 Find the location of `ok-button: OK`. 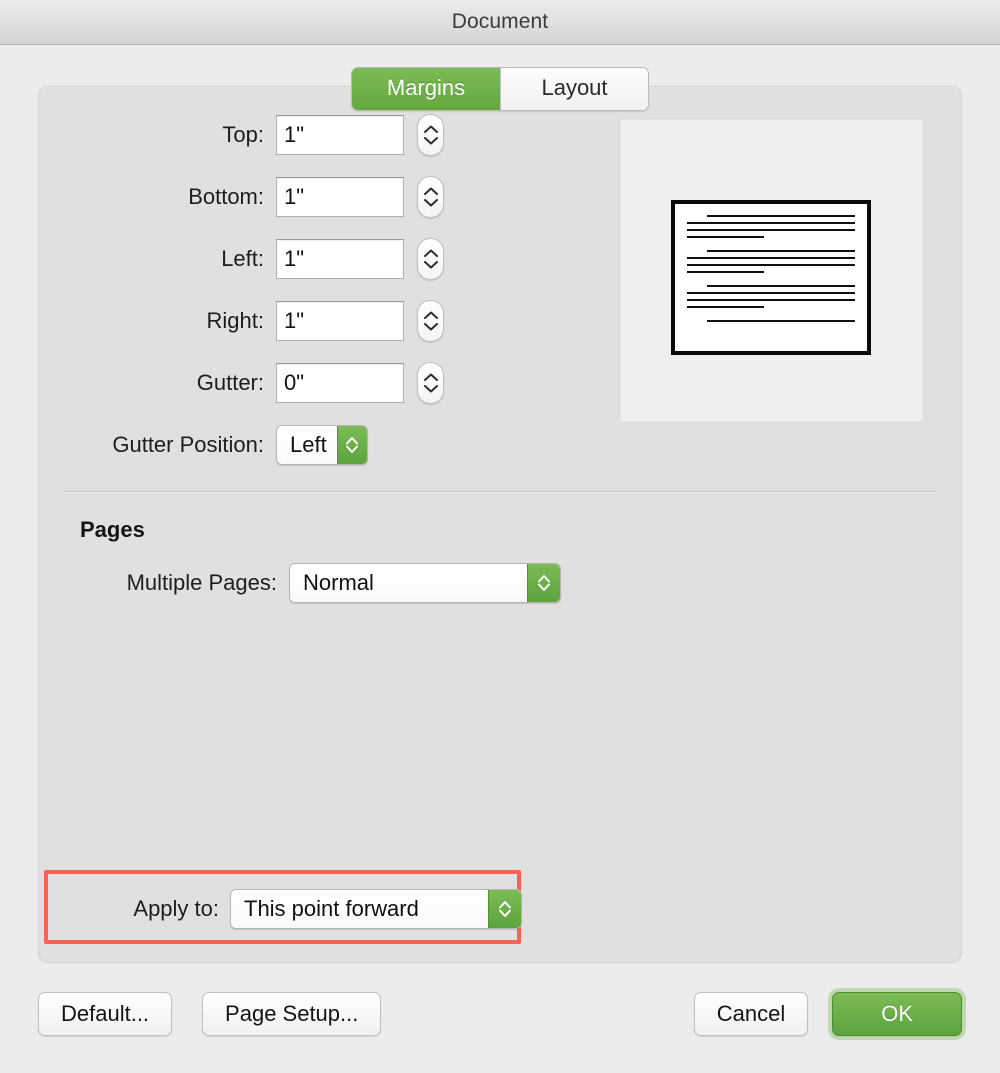

ok-button: OK is located at coordinates (897, 1014).